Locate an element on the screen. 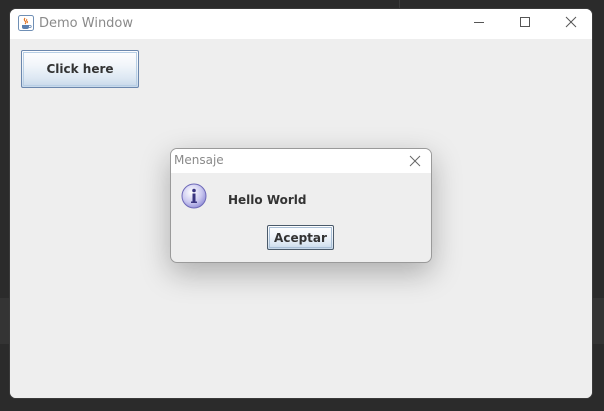 This screenshot has width=604, height=411. window-titlebar: Demo Window is located at coordinates (301, 24).